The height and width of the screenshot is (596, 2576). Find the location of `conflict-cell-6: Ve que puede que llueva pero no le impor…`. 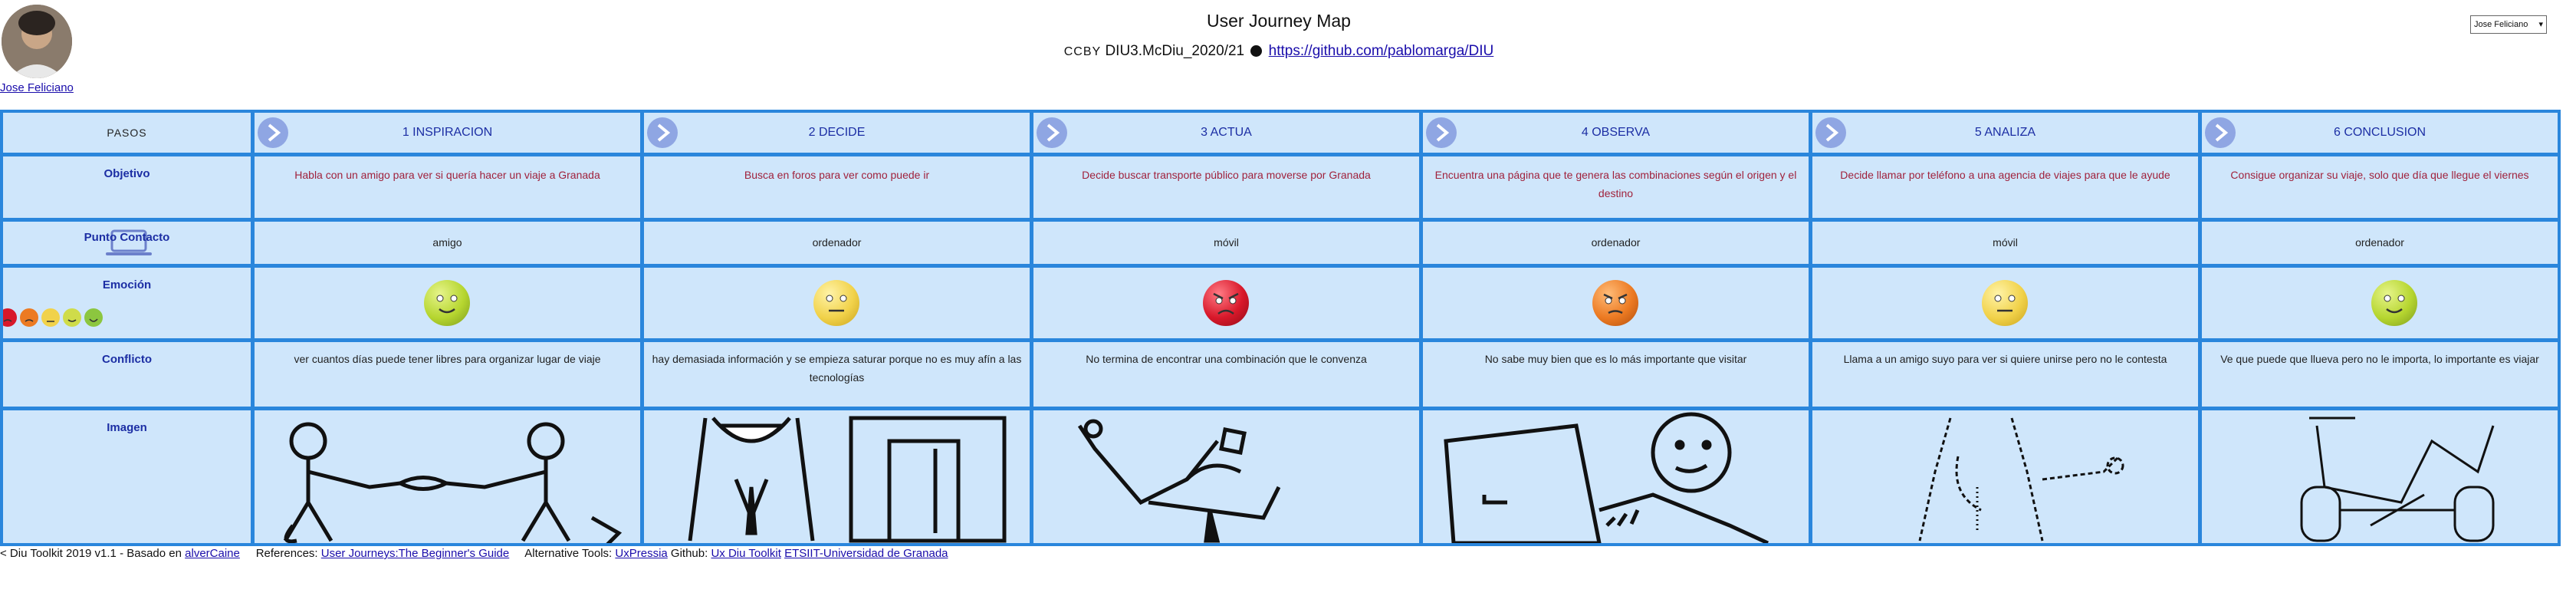

conflict-cell-6: Ve que puede que llueva pero no le impor… is located at coordinates (2380, 374).